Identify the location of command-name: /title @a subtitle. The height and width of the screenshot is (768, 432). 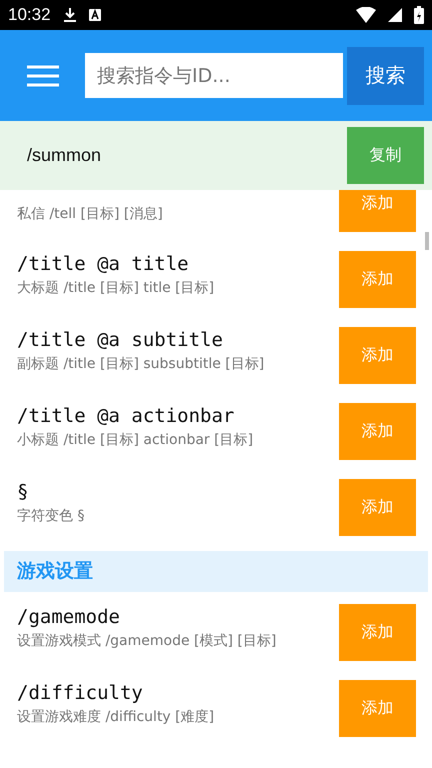
(120, 340).